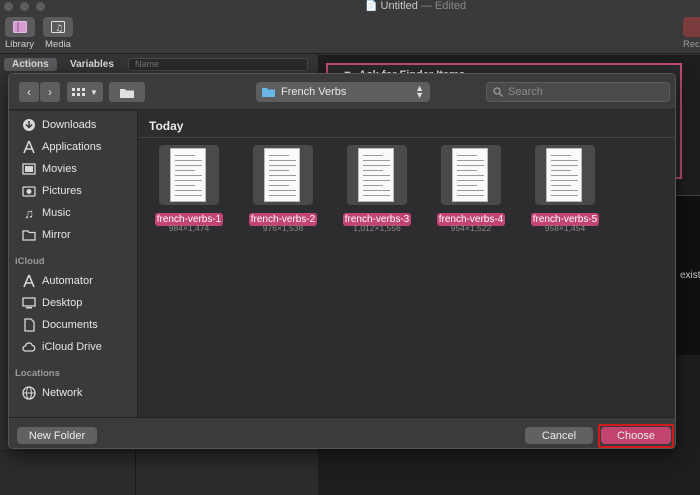 This screenshot has width=700, height=495. Describe the element at coordinates (419, 91) in the screenshot. I see `updown-chevron-icon: ▲ ▼` at that location.